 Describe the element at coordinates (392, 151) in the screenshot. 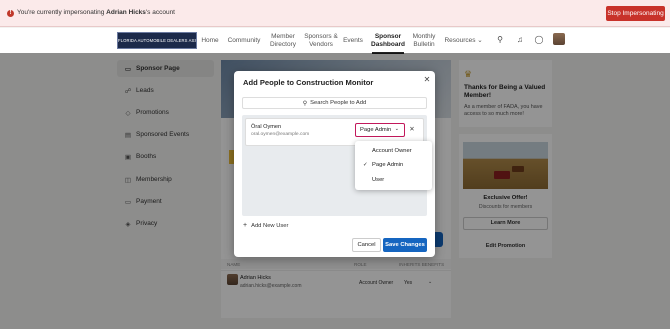

I see `role-option-account-owner: Account Owner` at that location.